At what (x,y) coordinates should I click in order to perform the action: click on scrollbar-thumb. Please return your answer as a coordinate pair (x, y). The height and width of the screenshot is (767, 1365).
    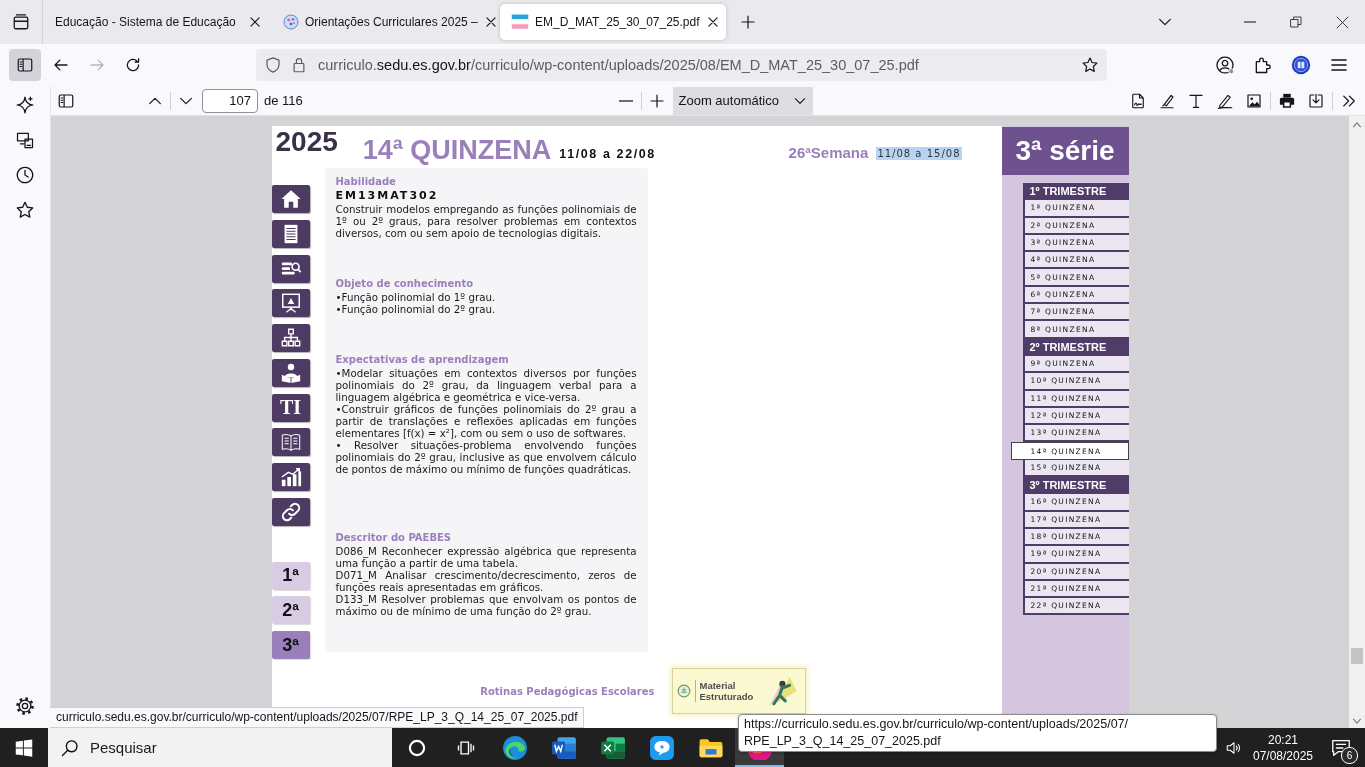
    Looking at the image, I should click on (1357, 656).